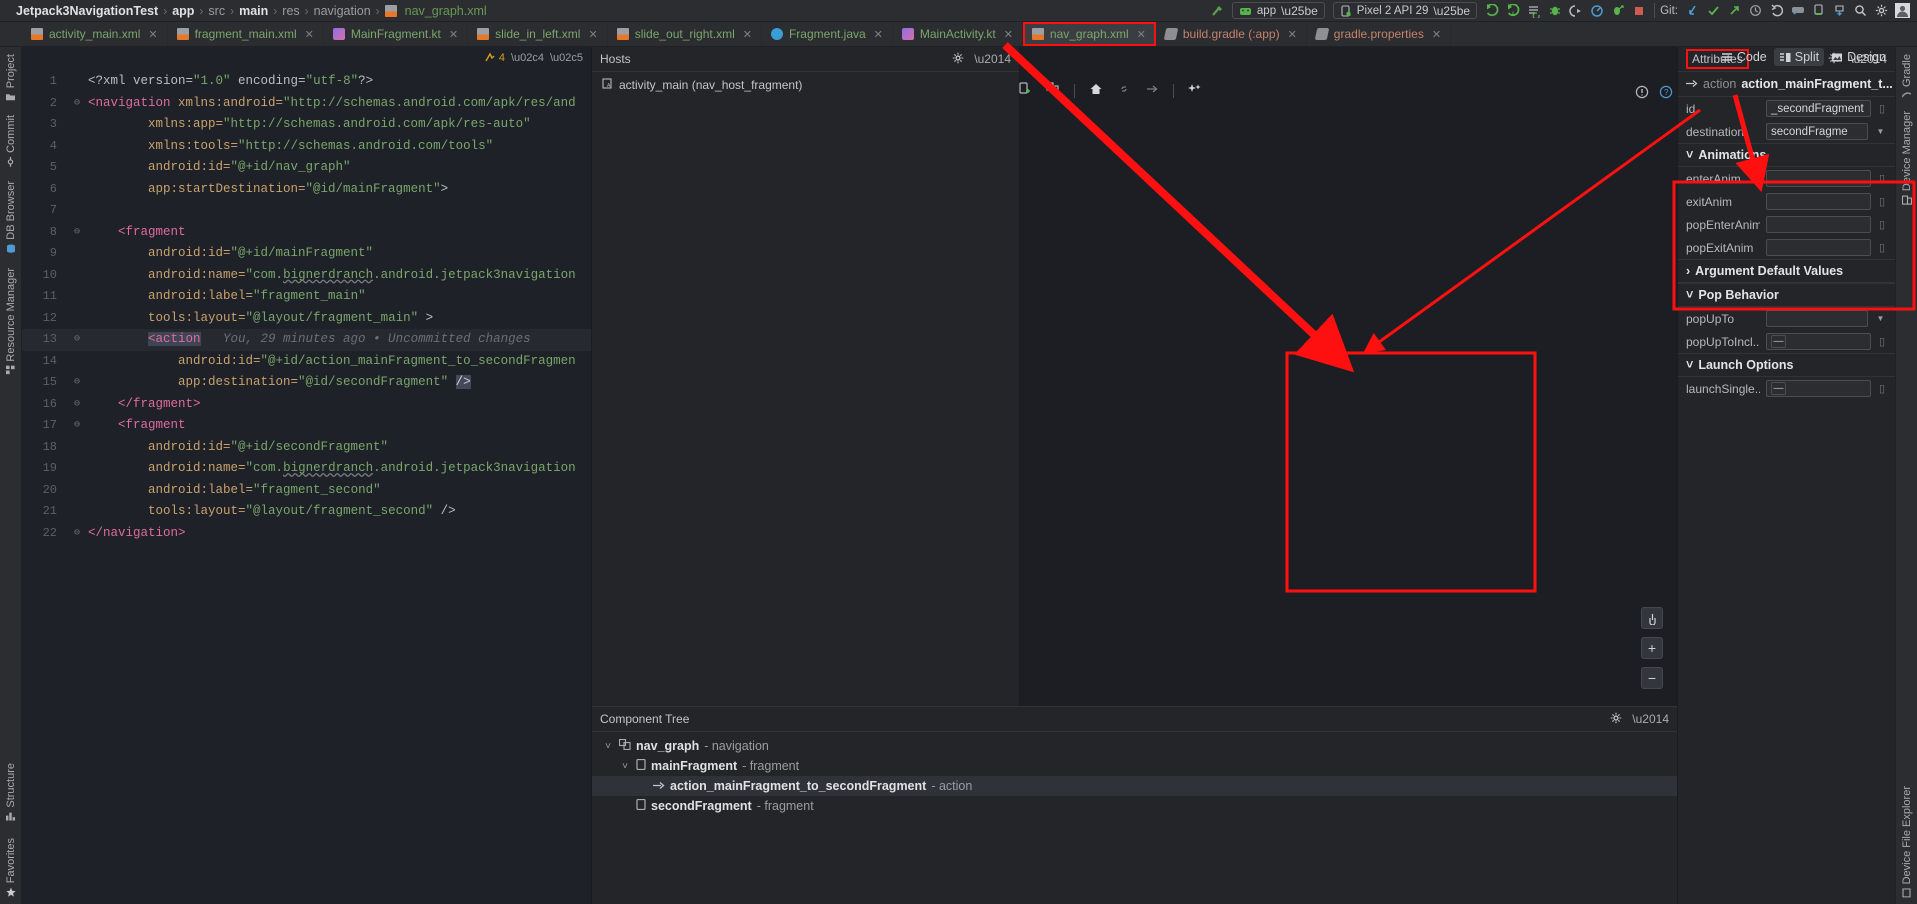  I want to click on breadcrumb-item: nav_graph.xml, so click(446, 11).